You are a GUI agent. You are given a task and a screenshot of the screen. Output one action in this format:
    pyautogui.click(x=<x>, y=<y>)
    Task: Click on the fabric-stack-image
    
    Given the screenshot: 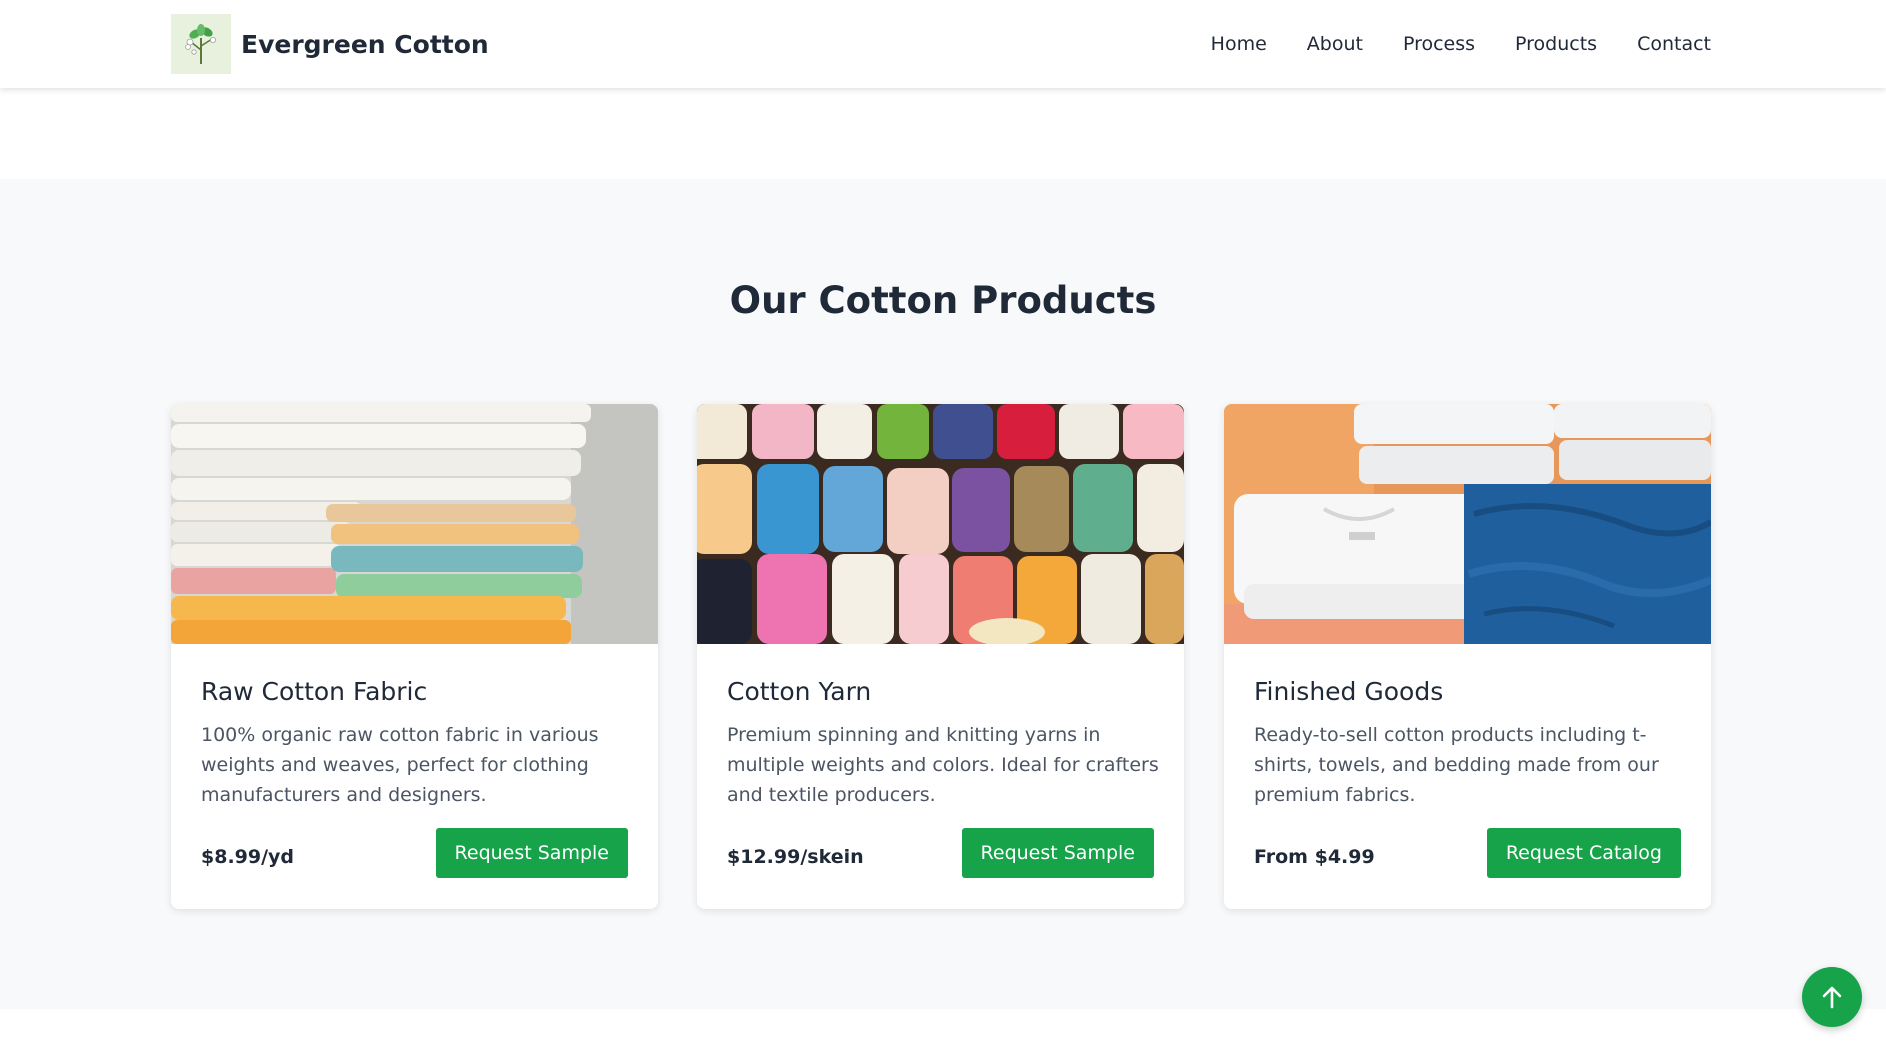 What is the action you would take?
    pyautogui.click(x=414, y=524)
    